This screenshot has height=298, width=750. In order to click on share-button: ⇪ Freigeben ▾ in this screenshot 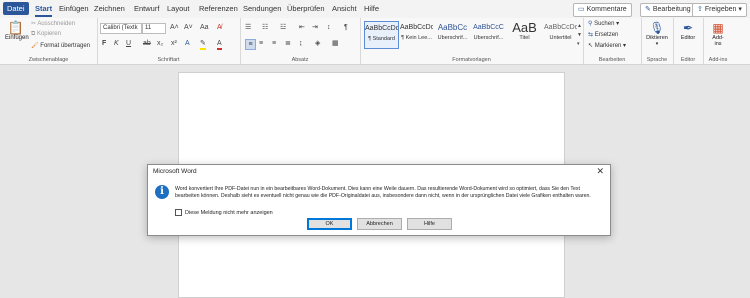, I will do `click(719, 10)`.